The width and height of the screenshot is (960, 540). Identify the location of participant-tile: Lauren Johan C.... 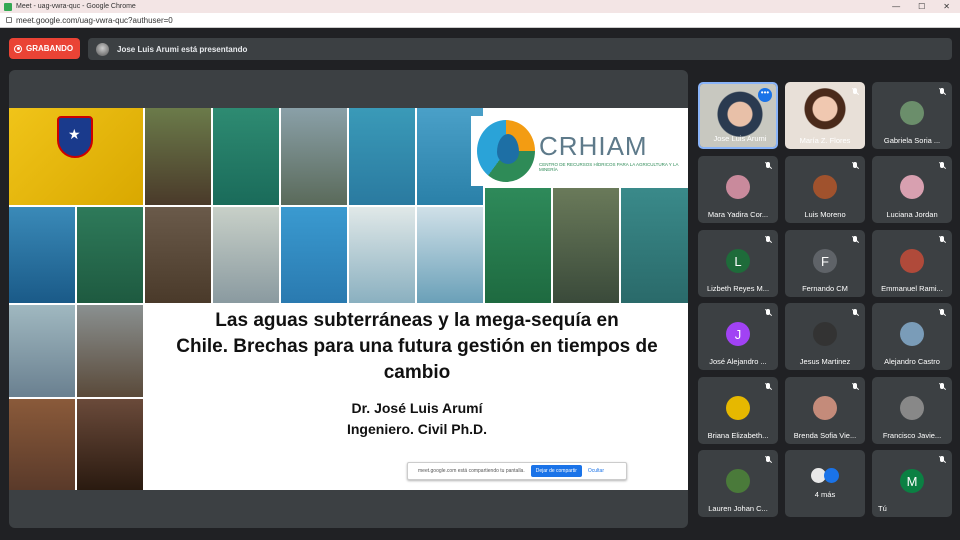
(738, 483).